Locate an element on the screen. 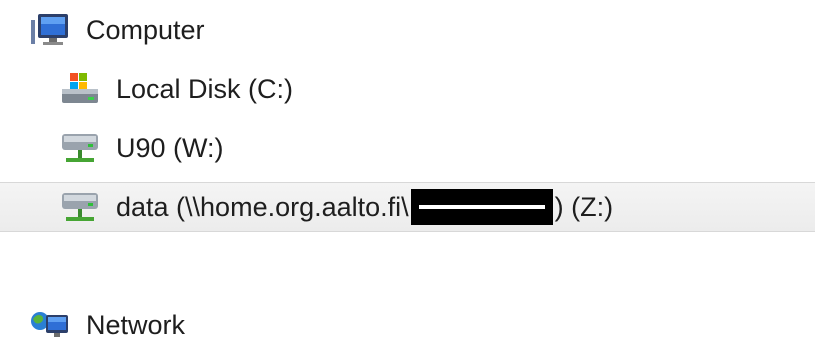 The image size is (815, 344). redacted-block is located at coordinates (481, 207).